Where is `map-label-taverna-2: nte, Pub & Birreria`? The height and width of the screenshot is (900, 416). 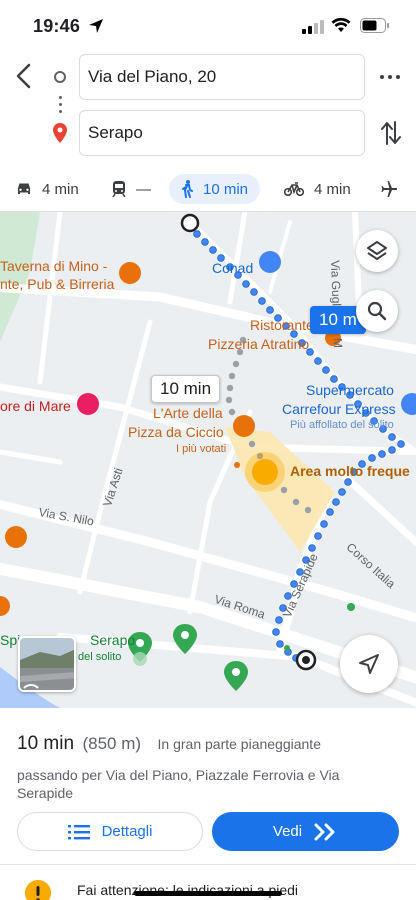 map-label-taverna-2: nte, Pub & Birreria is located at coordinates (57, 284).